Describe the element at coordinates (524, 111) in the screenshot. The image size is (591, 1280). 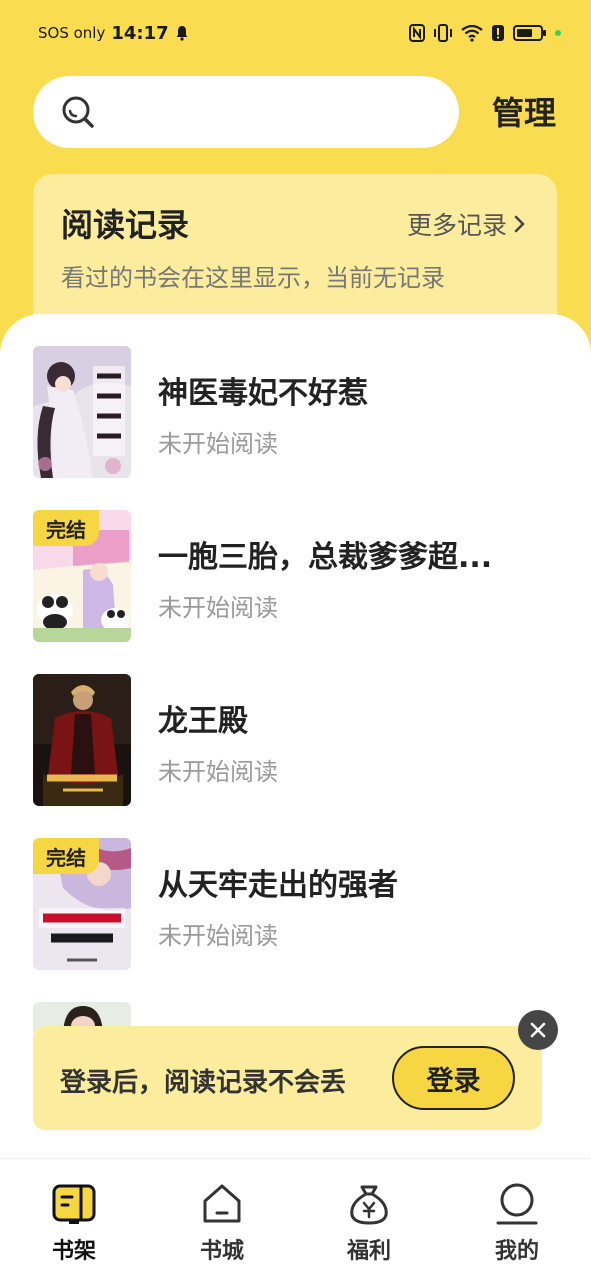
I see `manage-button: 管理` at that location.